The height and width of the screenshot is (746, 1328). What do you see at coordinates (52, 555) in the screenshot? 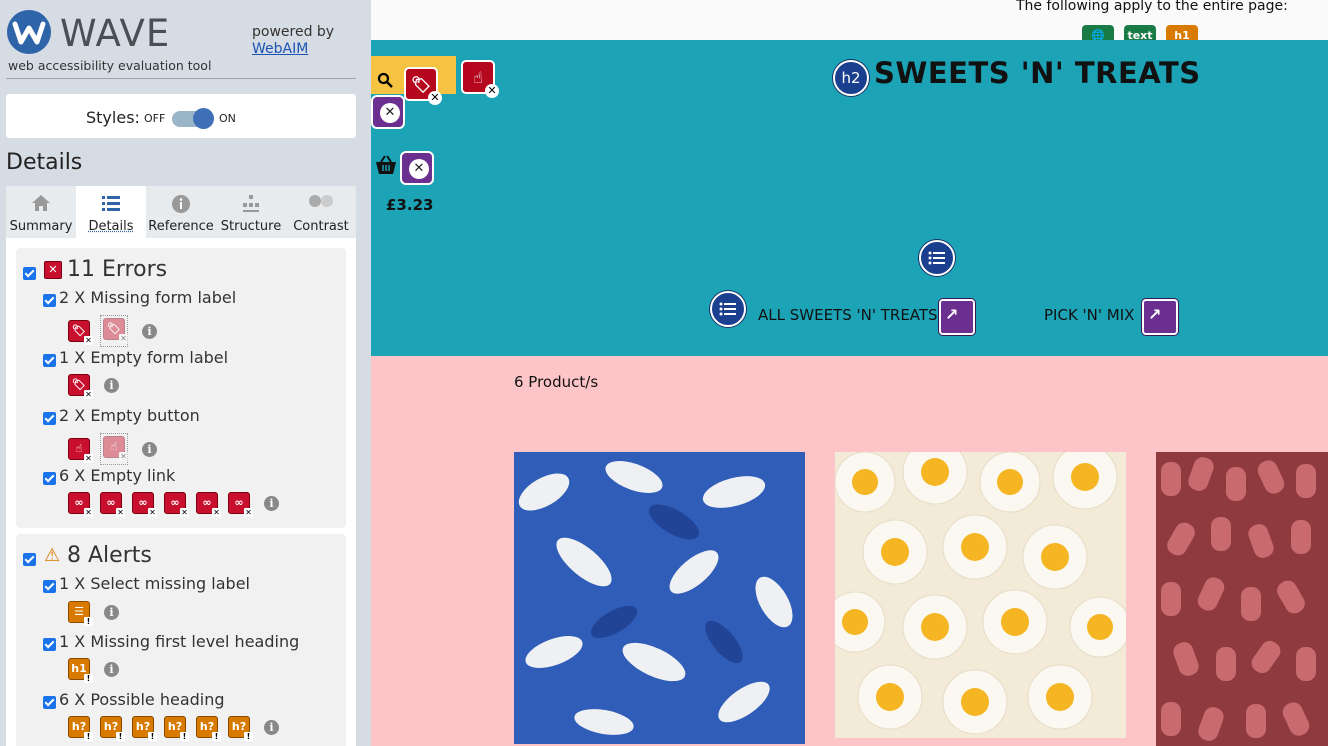
I see `alert-triangle-icon: ⚠` at bounding box center [52, 555].